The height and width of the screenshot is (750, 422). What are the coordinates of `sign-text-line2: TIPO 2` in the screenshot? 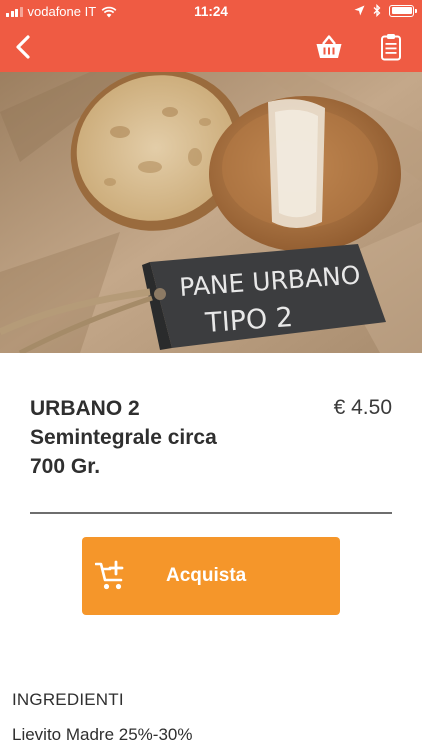 It's located at (248, 320).